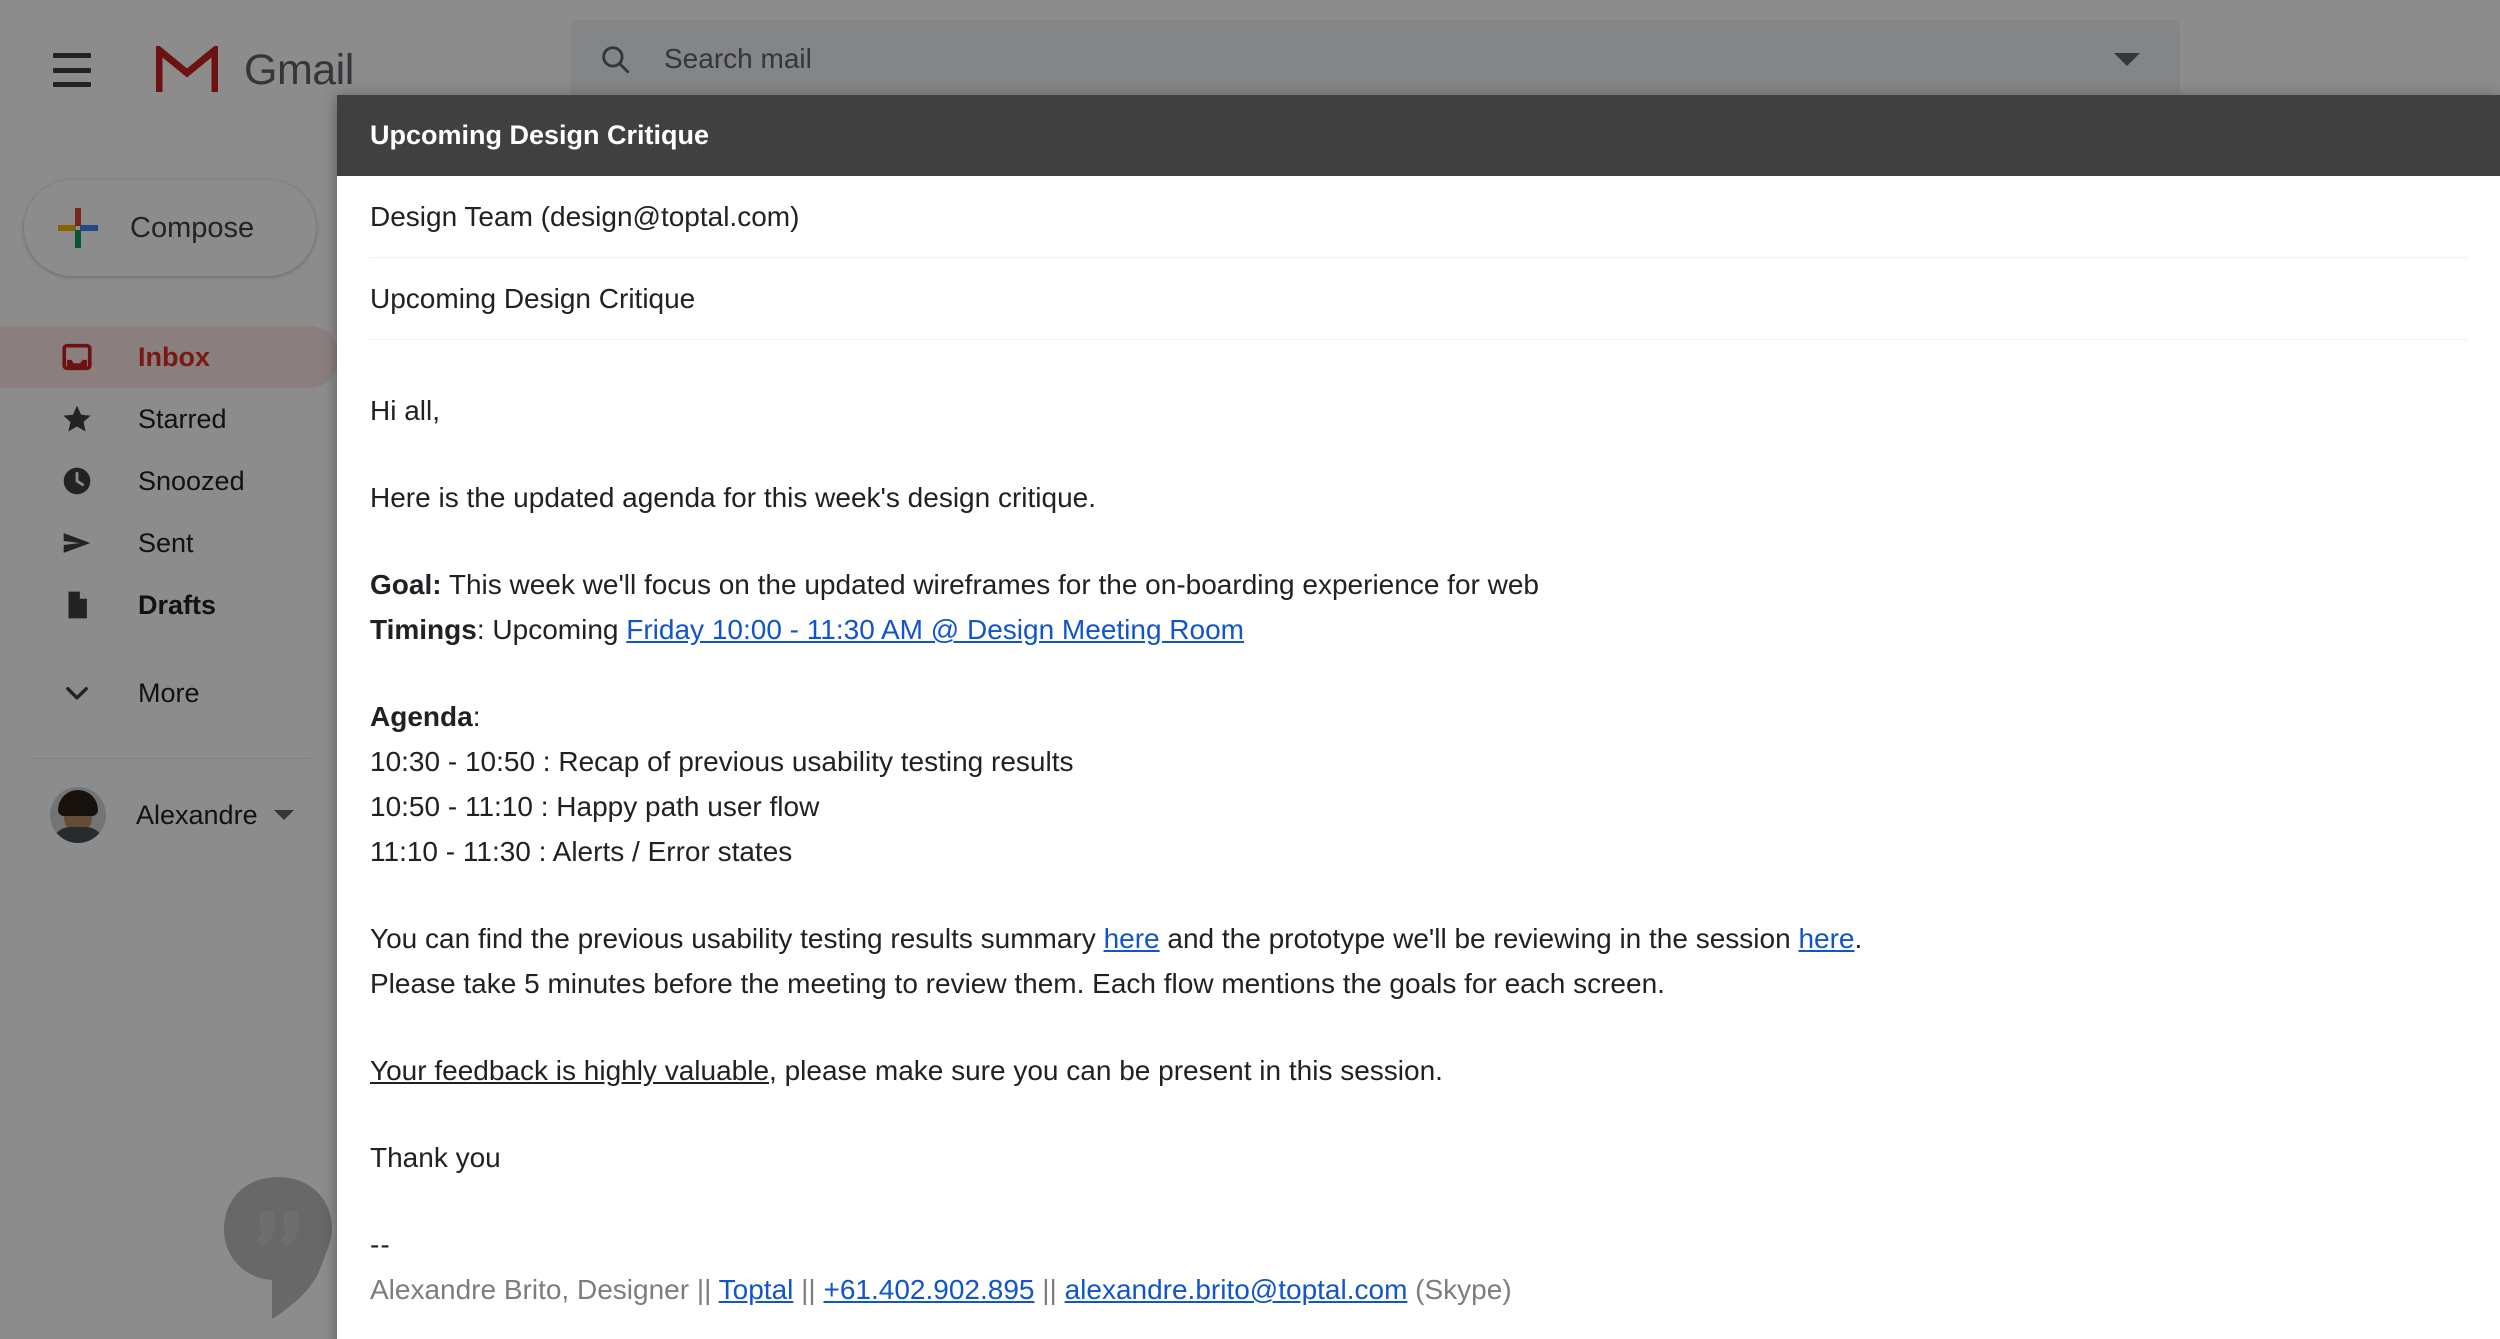  Describe the element at coordinates (585, 216) in the screenshot. I see `email-from: Design Team (design@toptal.com)` at that location.